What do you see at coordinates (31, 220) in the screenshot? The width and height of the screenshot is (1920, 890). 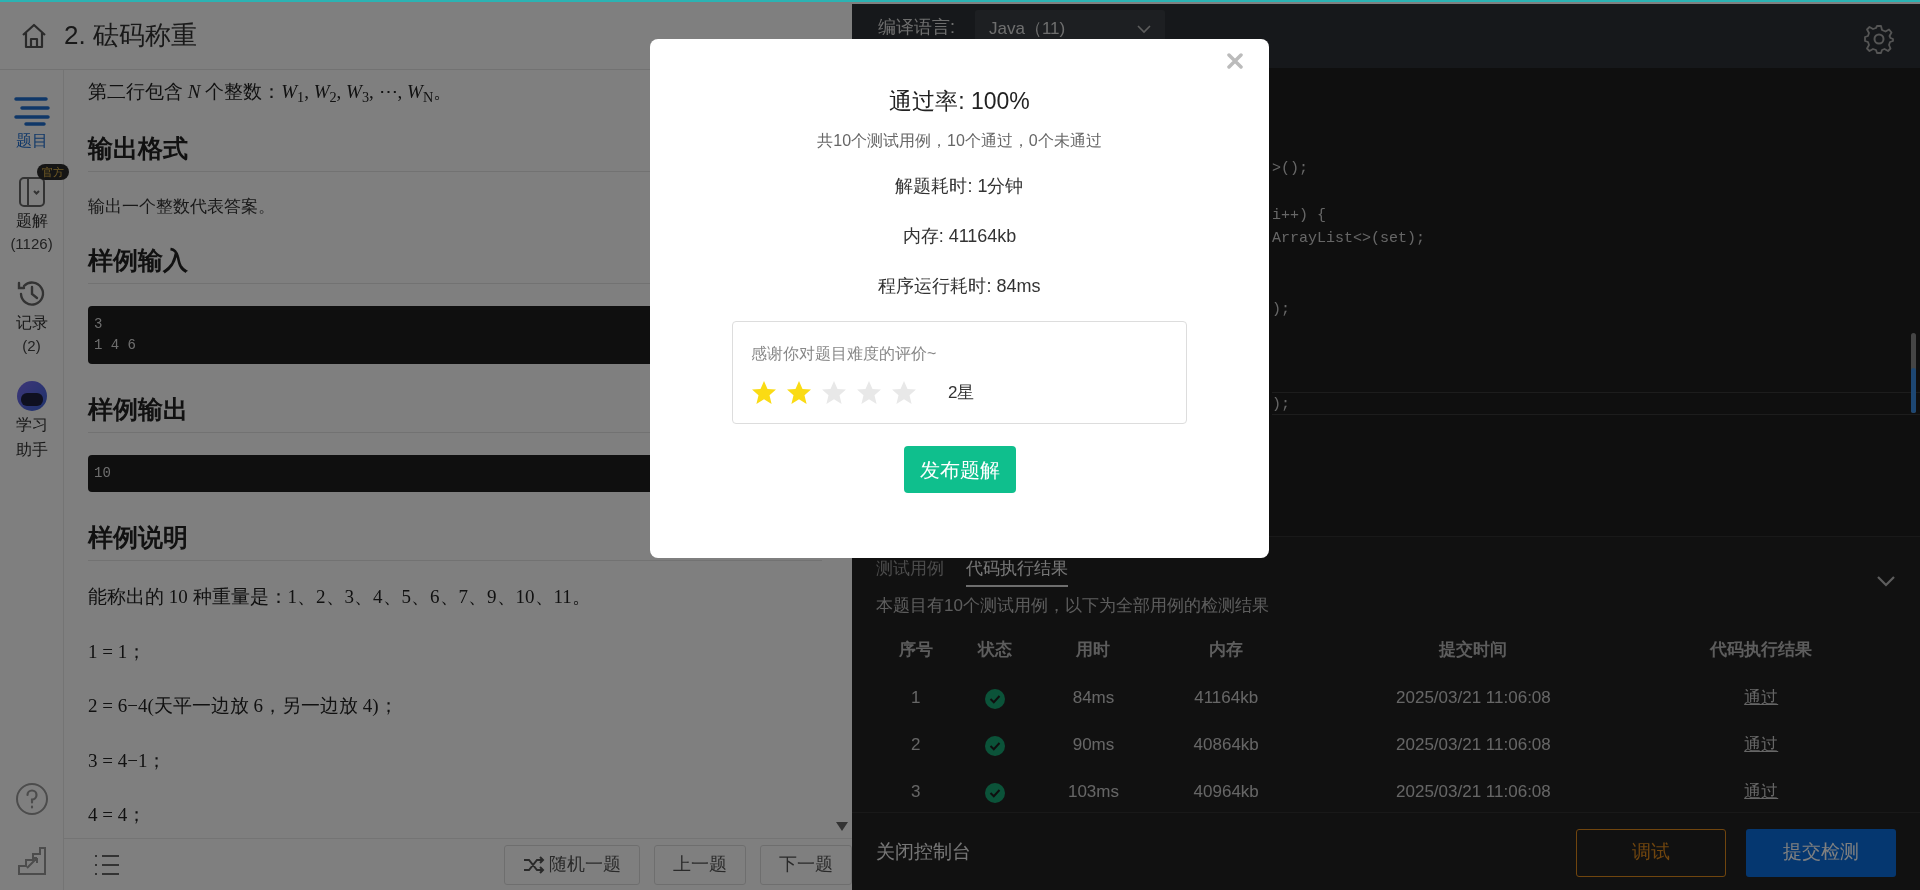 I see `sidebar-label: 题解` at bounding box center [31, 220].